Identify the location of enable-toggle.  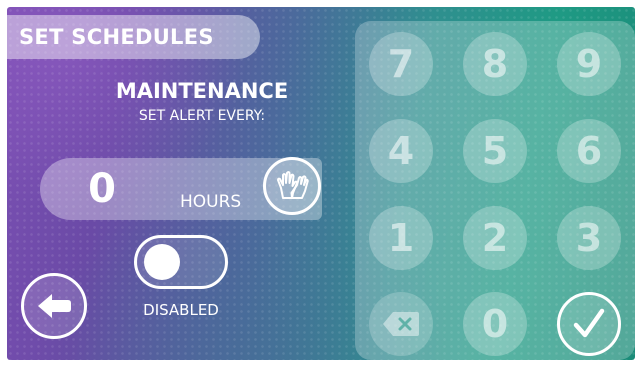
(181, 262).